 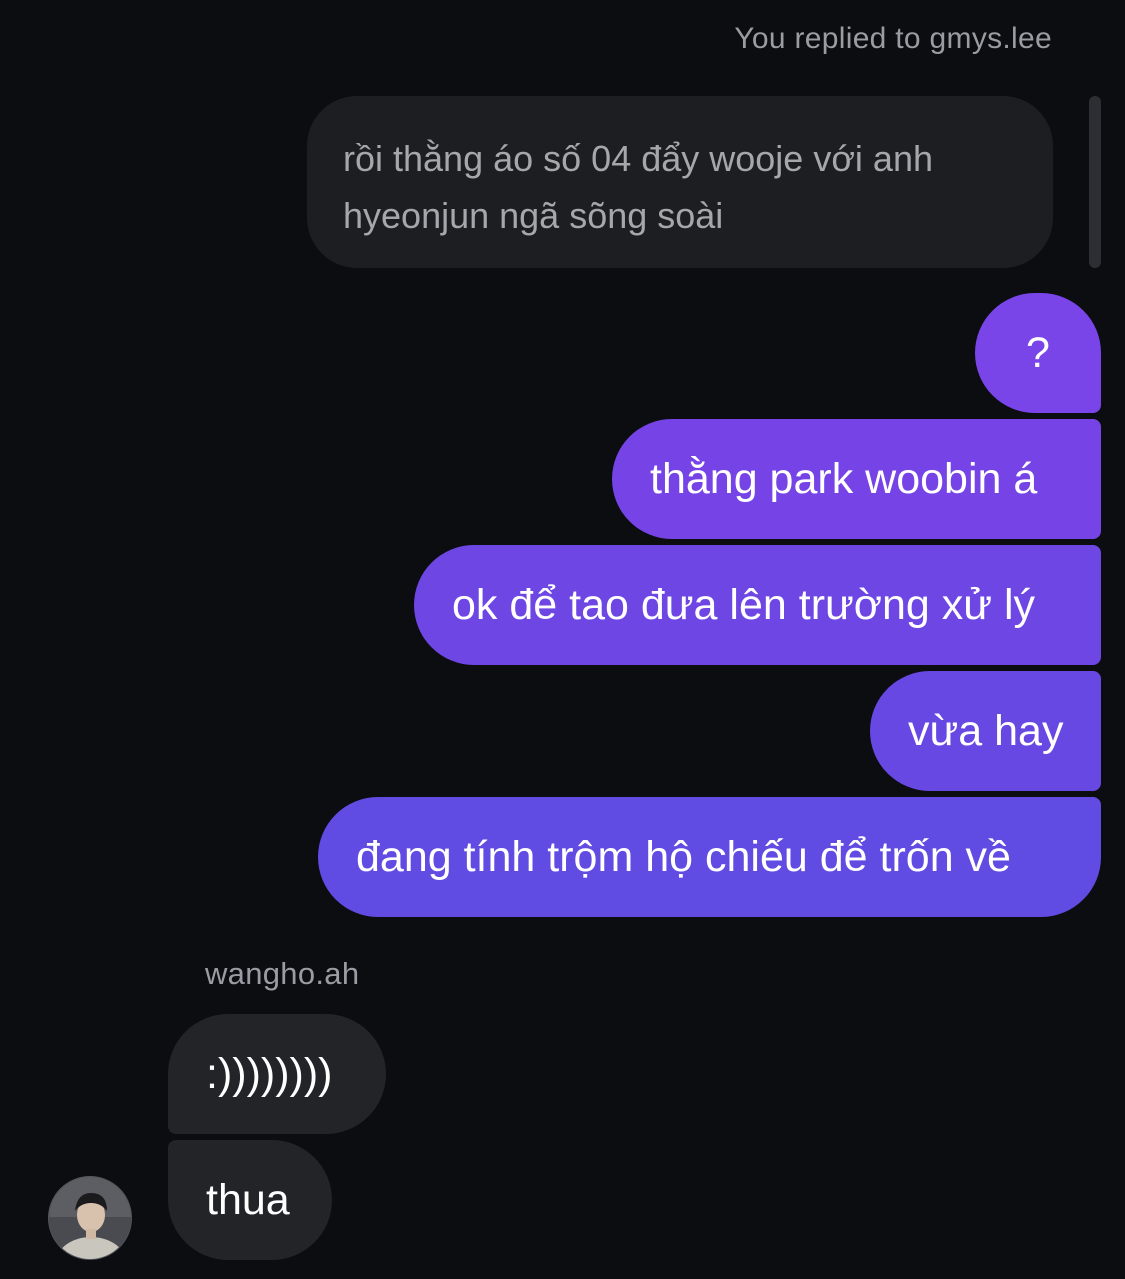 What do you see at coordinates (282, 973) in the screenshot?
I see `sender-username: wangho.ah` at bounding box center [282, 973].